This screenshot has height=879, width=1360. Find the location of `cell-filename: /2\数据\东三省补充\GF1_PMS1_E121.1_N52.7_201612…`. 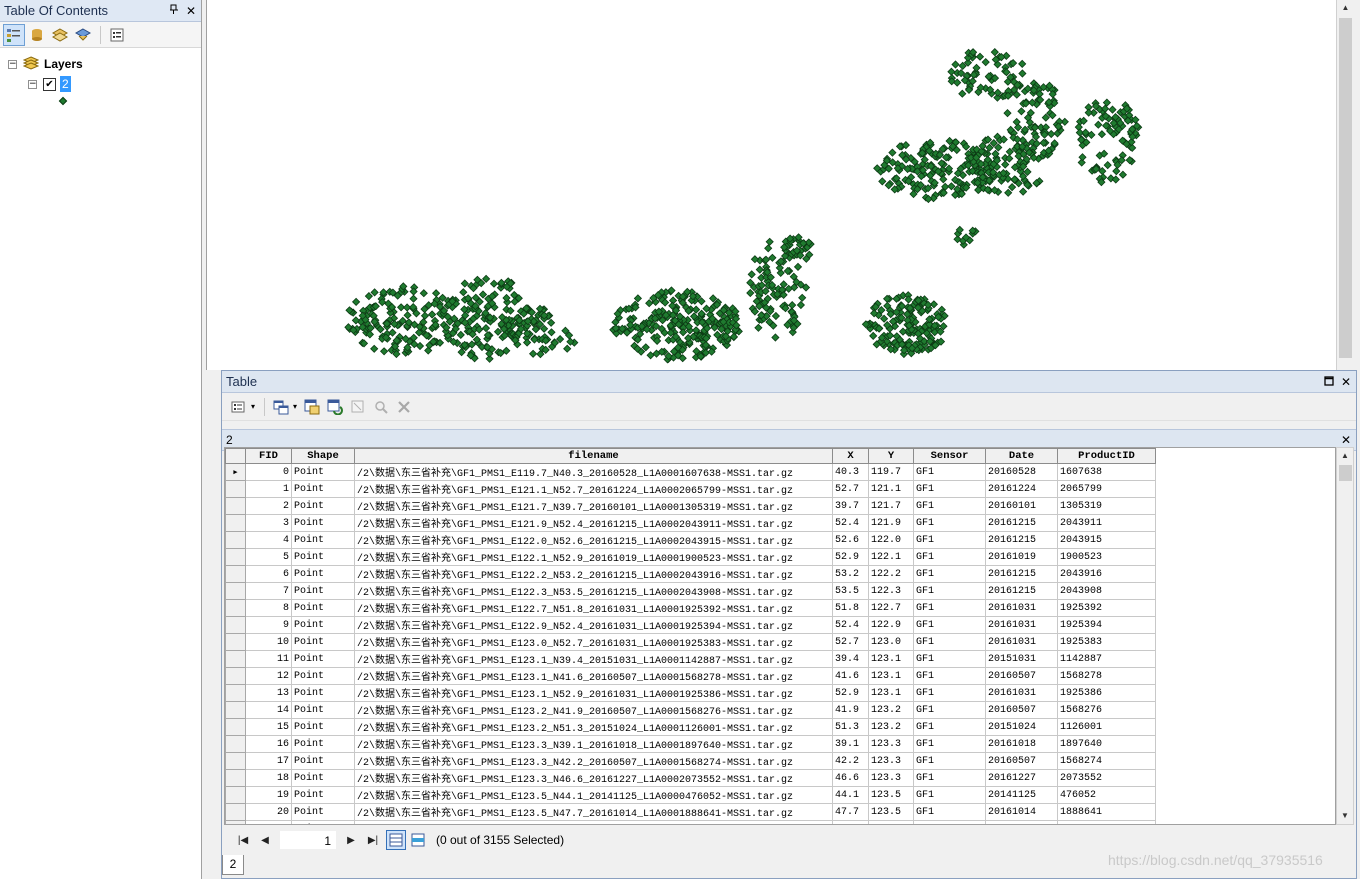

cell-filename: /2\数据\东三省补充\GF1_PMS1_E121.1_N52.7_201612… is located at coordinates (593, 489).